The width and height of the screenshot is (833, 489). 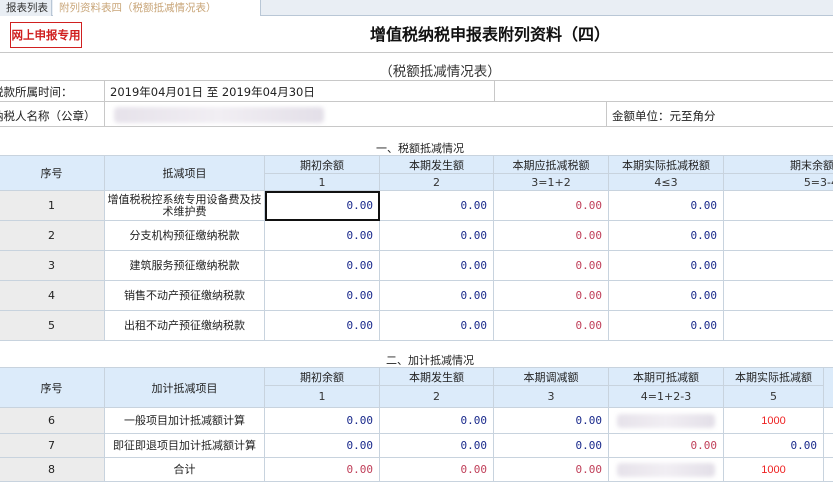 I want to click on table-row: 4 销售不动产预征缴纳税款 0.00 0.00 0.00 0.00, so click(x=416, y=295).